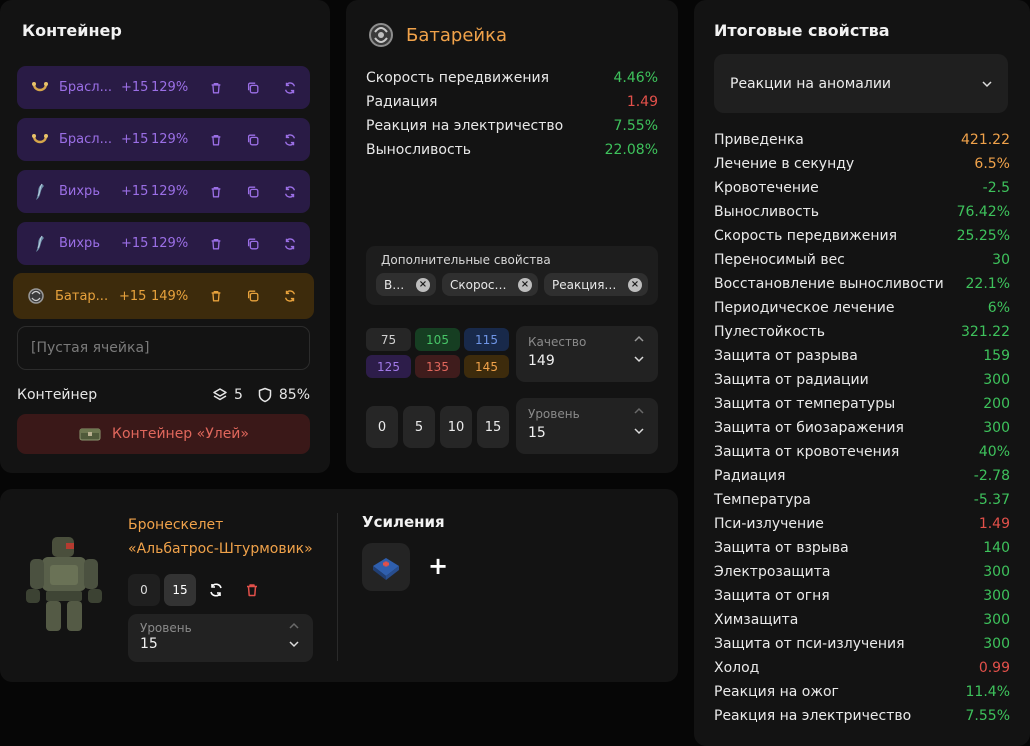  I want to click on quality-option: 135, so click(437, 366).